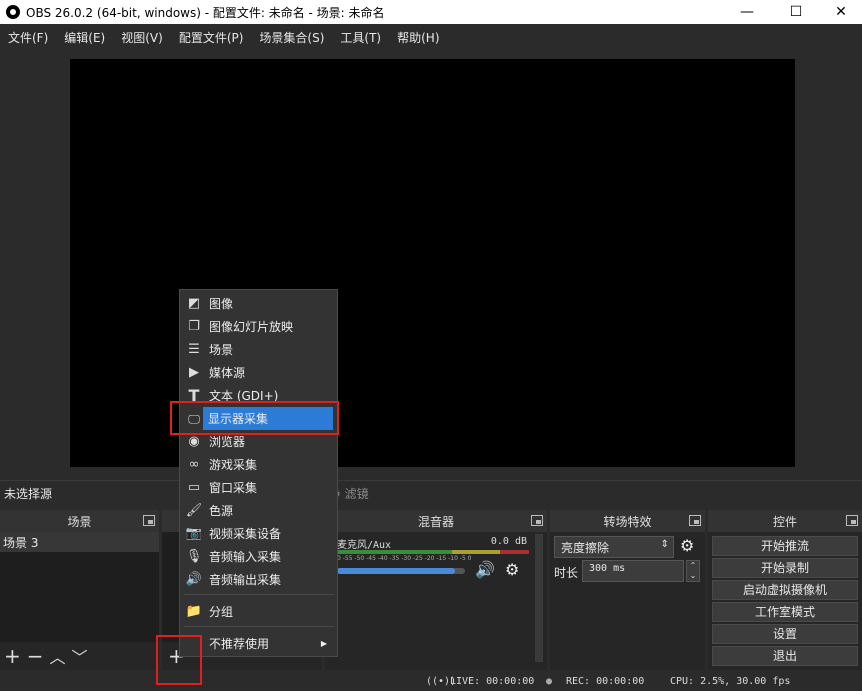  Describe the element at coordinates (796, 12) in the screenshot. I see `maximize-button: ☐` at that location.